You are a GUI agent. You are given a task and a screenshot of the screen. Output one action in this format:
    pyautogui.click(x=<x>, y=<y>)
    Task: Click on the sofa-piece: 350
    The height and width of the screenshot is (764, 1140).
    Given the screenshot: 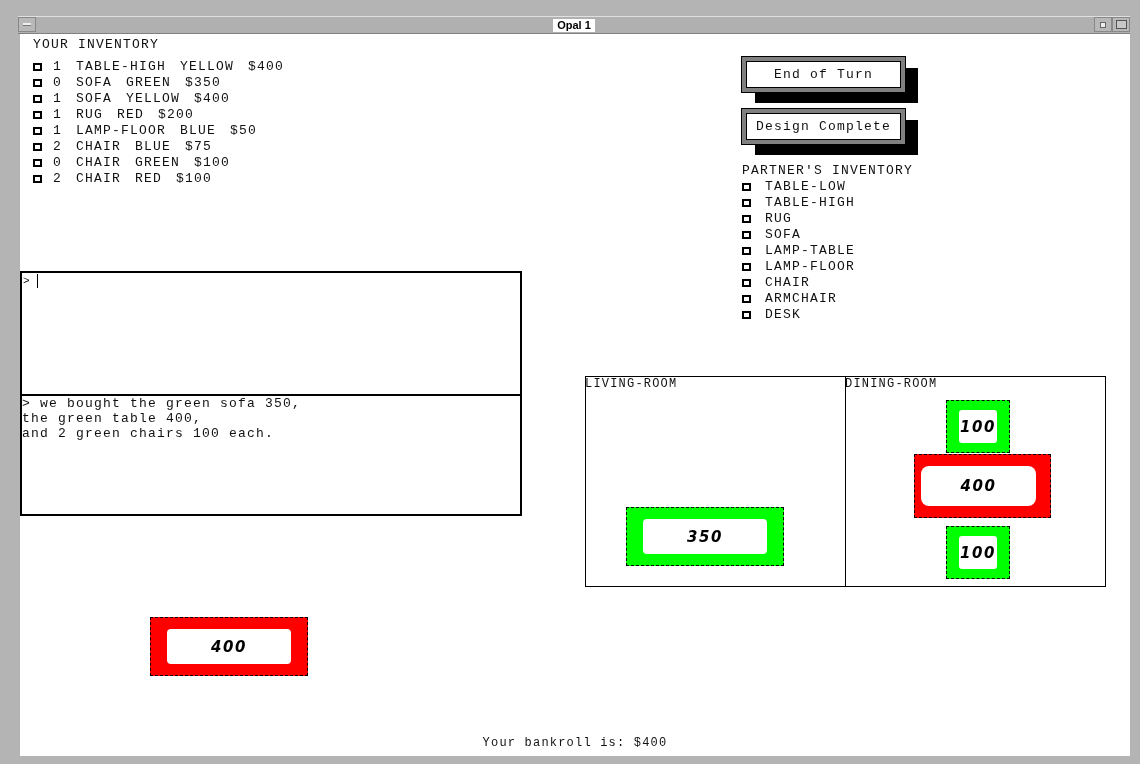 What is the action you would take?
    pyautogui.click(x=705, y=536)
    